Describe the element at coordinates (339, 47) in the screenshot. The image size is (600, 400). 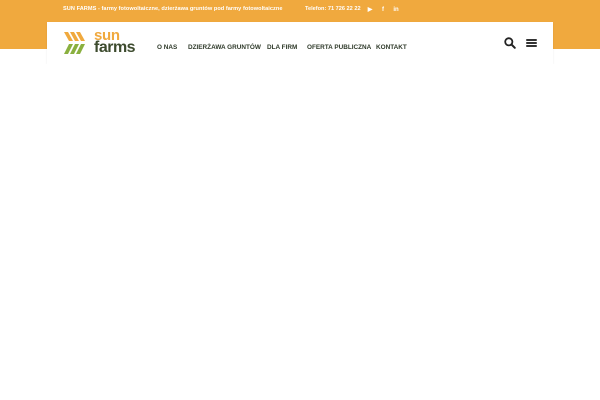
I see `menu-item-oferta-publiczna: OFERTA PUBLICZNA` at that location.